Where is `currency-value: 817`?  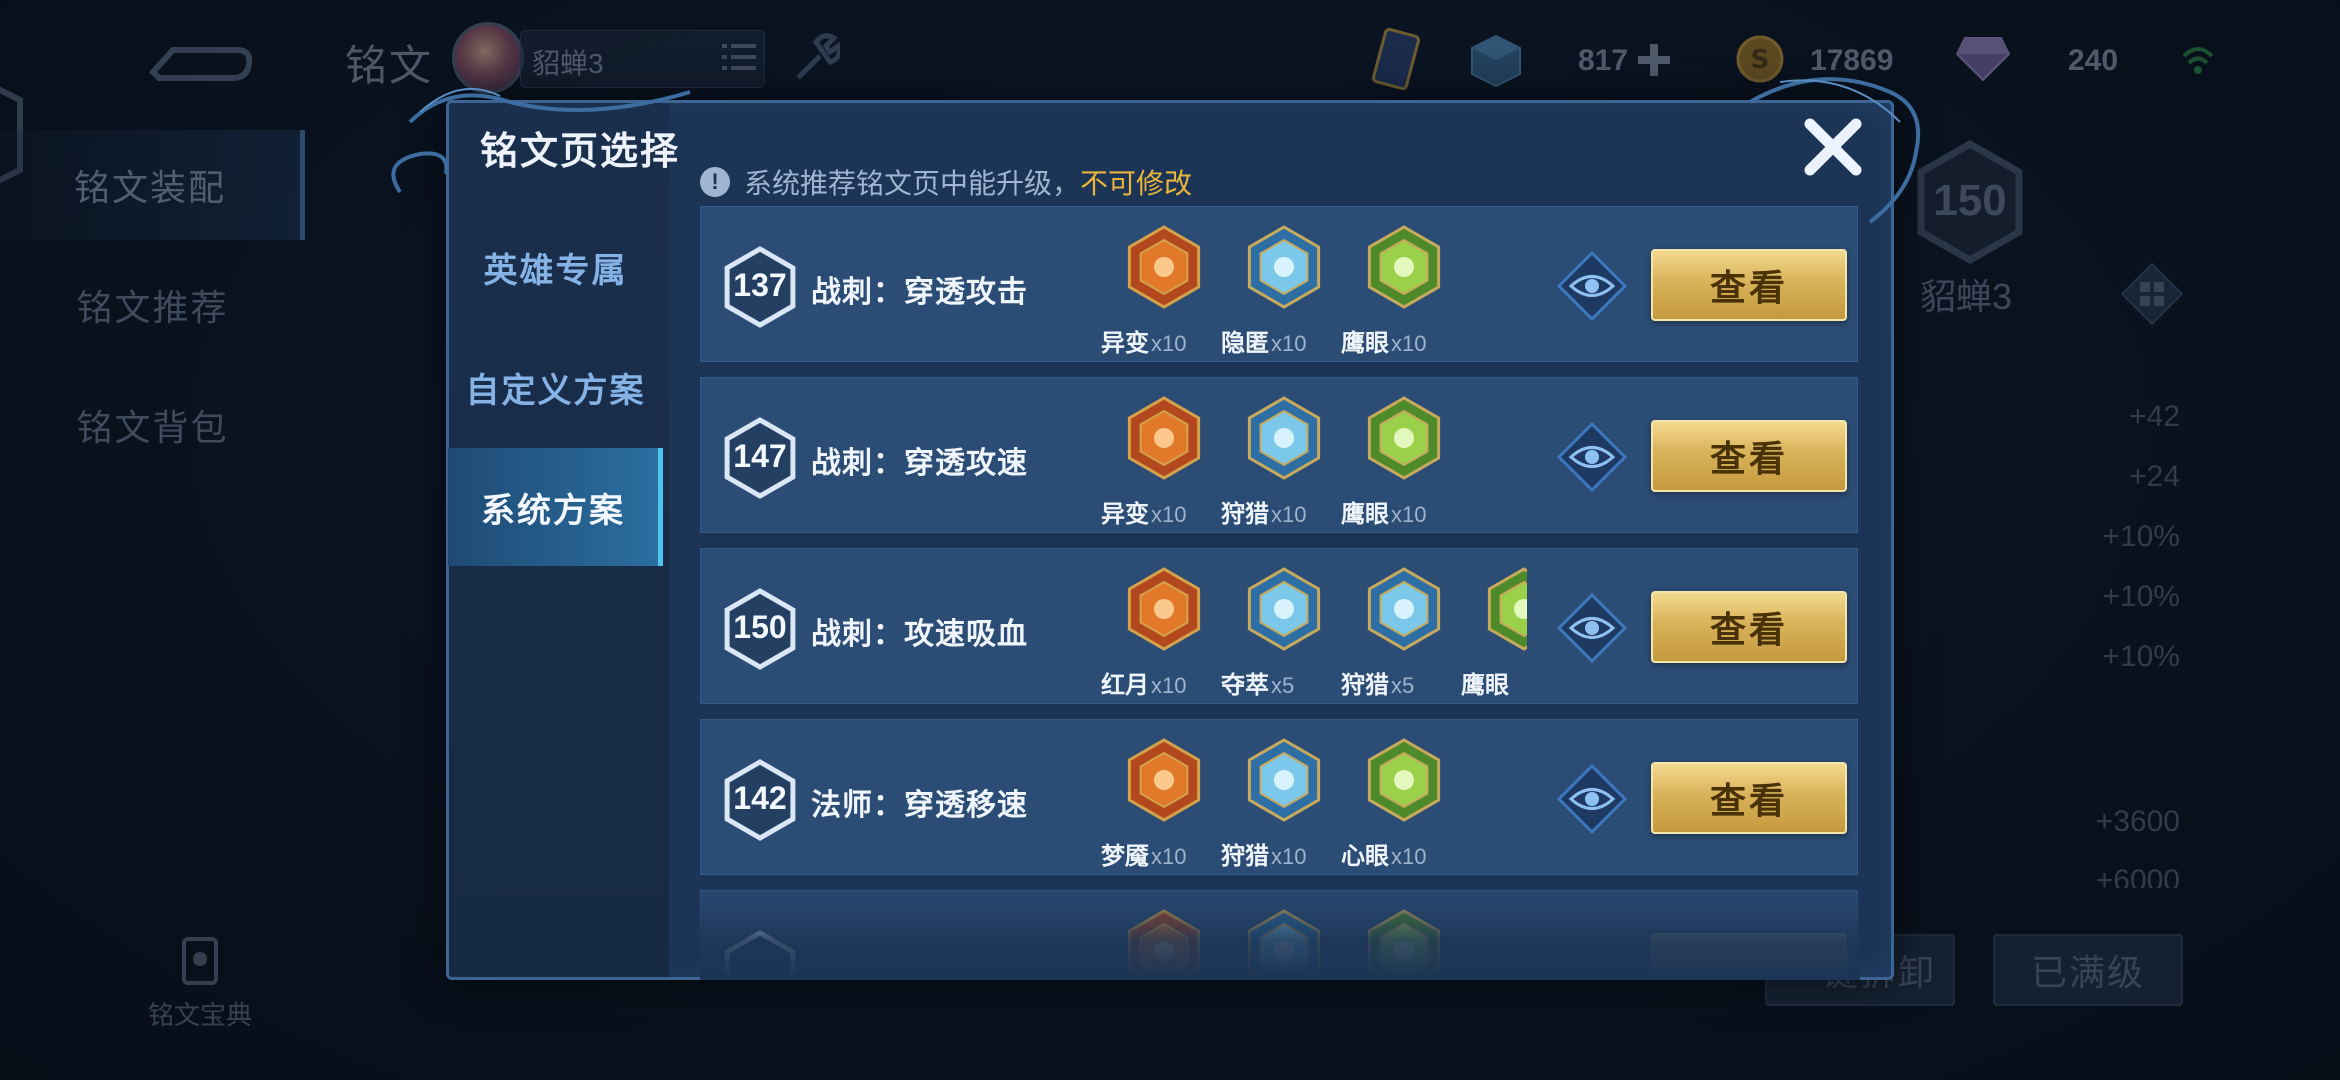 currency-value: 817 is located at coordinates (1603, 60).